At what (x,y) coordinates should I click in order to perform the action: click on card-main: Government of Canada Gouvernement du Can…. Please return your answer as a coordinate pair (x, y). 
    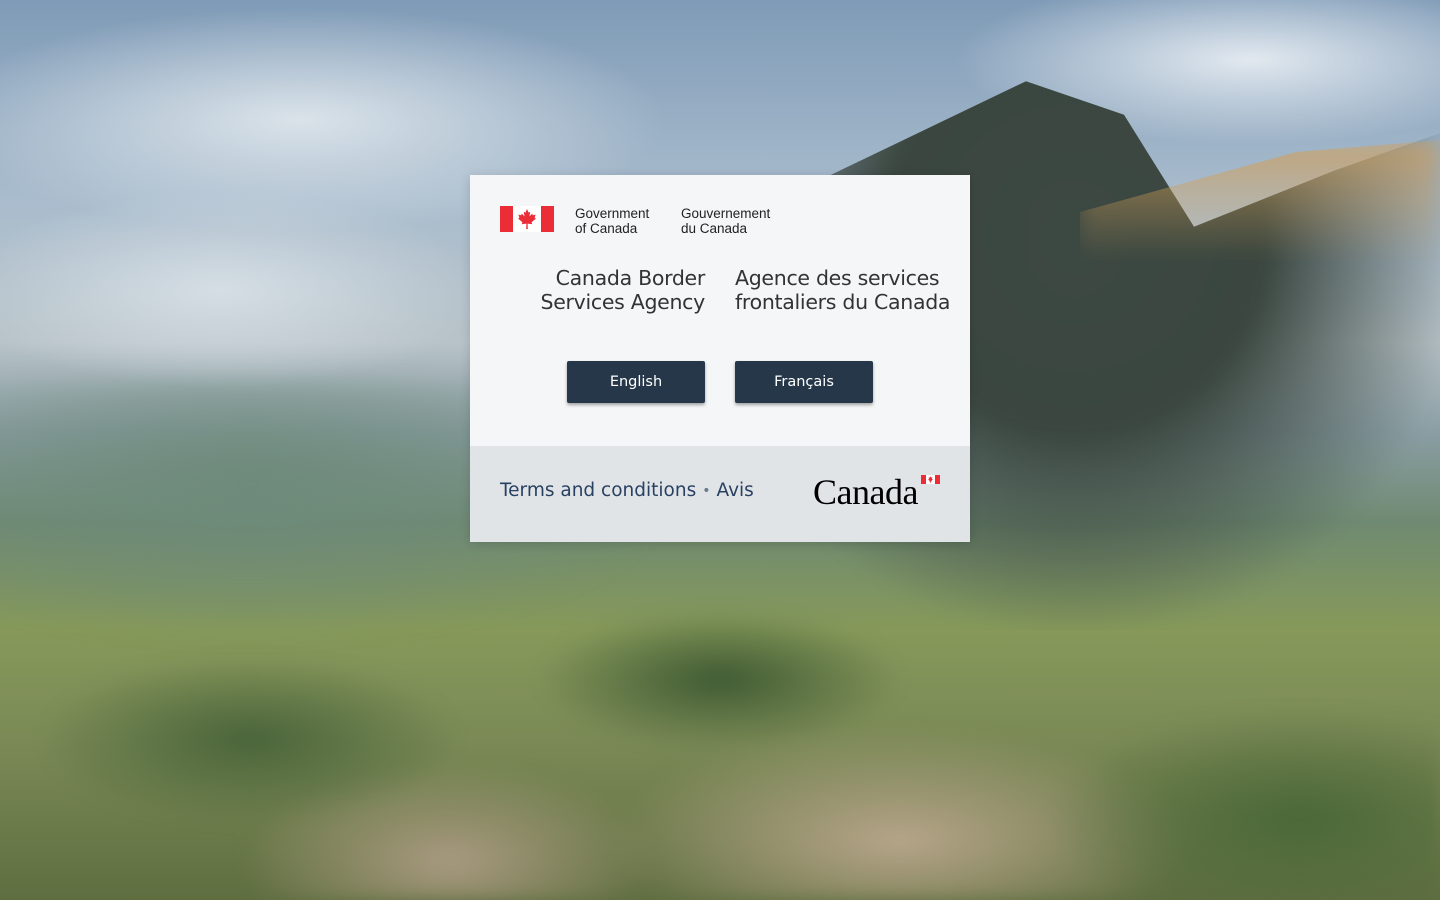
    Looking at the image, I should click on (720, 310).